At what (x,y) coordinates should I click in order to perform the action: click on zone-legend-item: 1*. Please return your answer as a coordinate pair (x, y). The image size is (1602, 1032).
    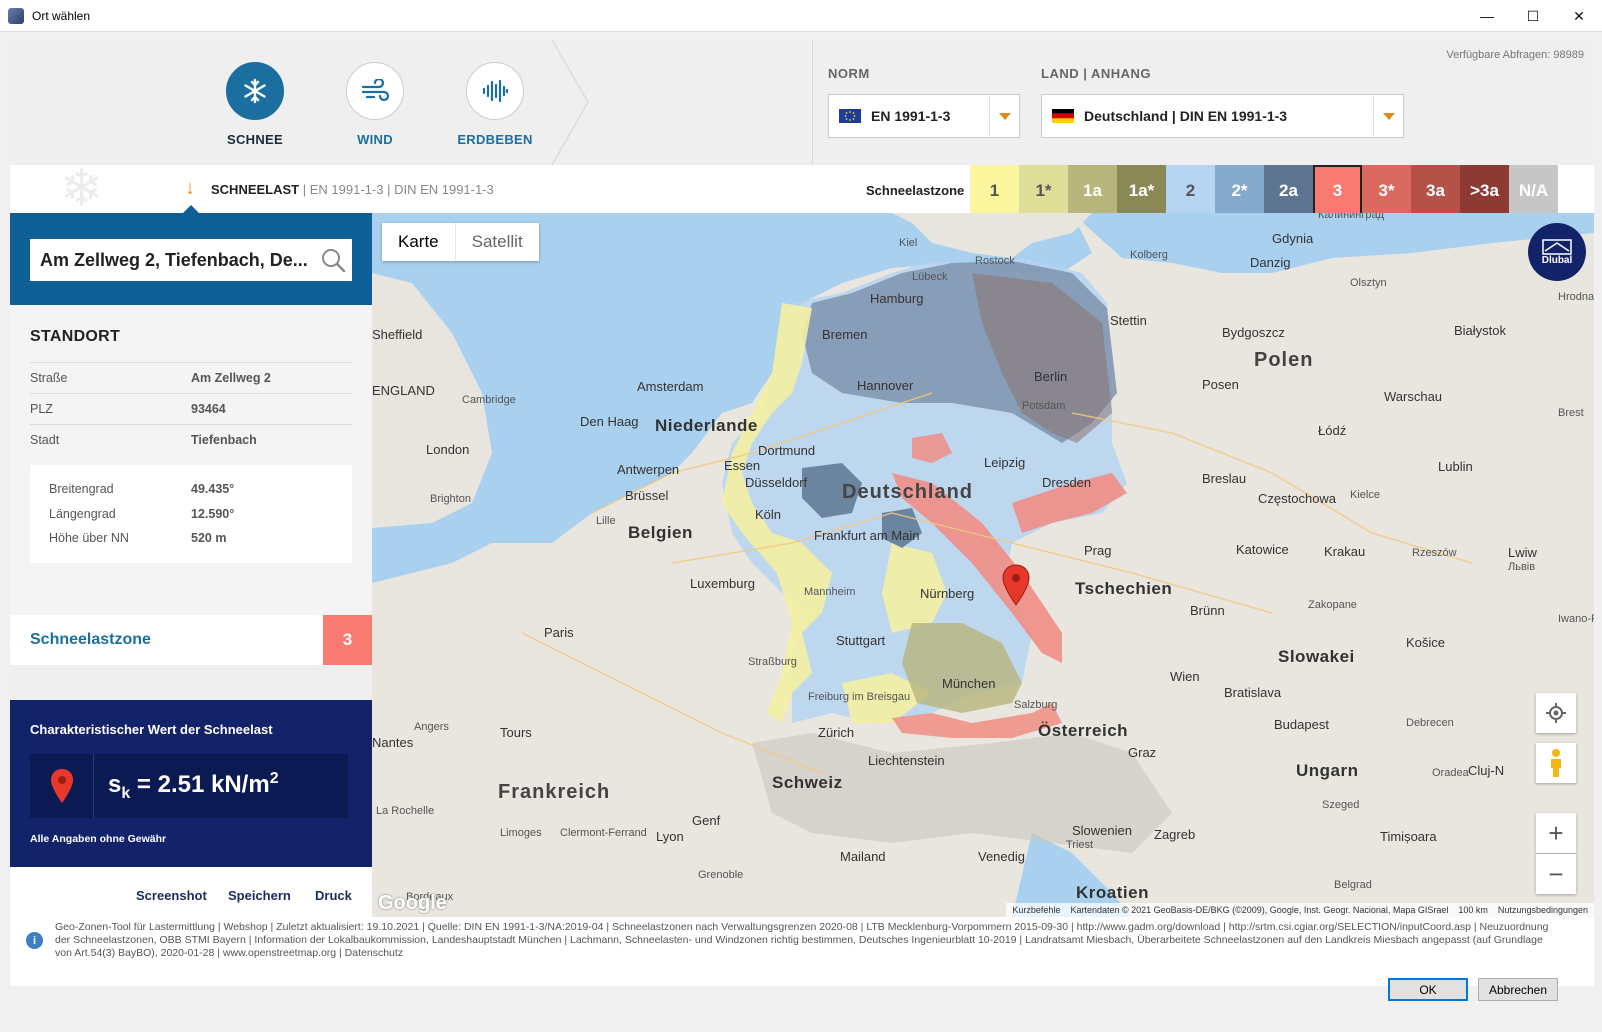
    Looking at the image, I should click on (1043, 191).